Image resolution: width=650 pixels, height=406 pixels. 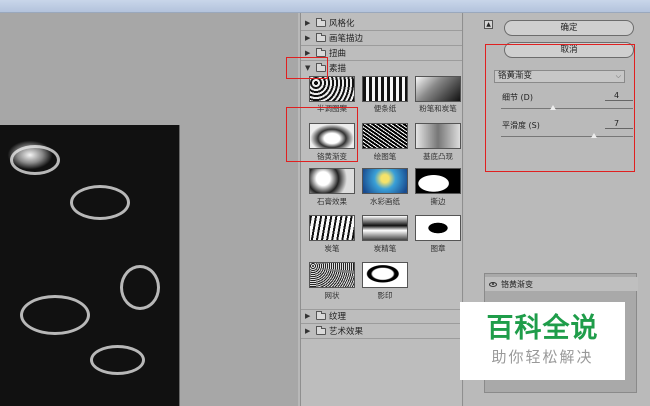 I want to click on folder-artistic: ▶ 艺术效果, so click(x=334, y=331).